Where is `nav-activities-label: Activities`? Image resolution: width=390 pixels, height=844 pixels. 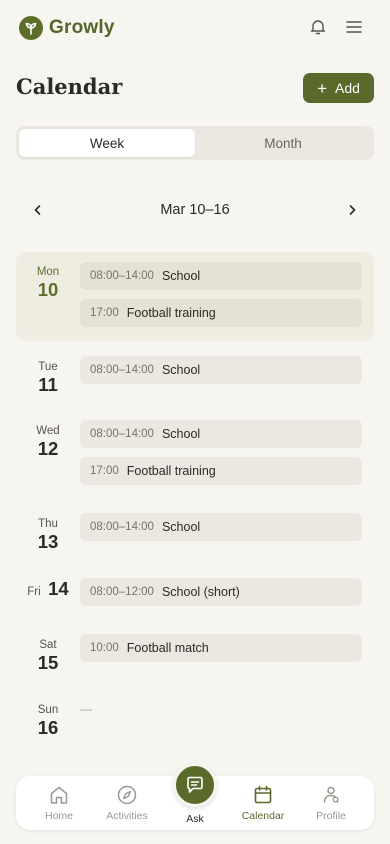 nav-activities-label: Activities is located at coordinates (127, 816).